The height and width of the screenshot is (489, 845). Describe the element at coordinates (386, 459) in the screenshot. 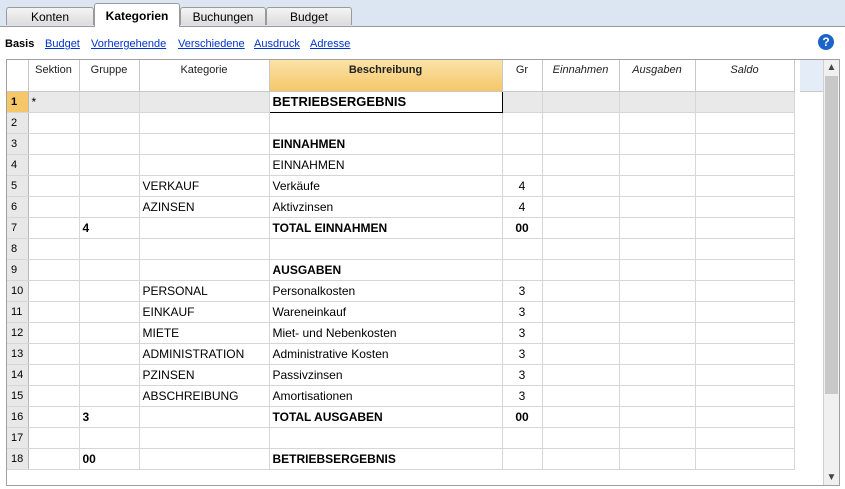

I see `cell-beschreibung: BETRIEBSERGEBNIS` at that location.